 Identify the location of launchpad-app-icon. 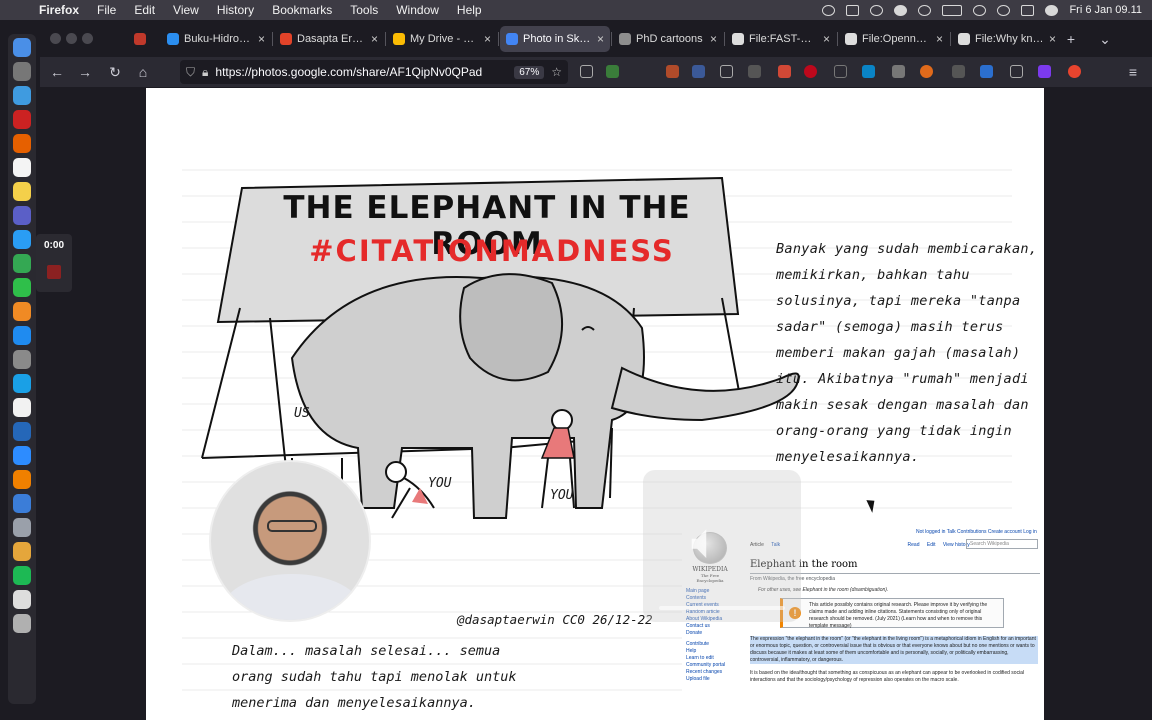
(22, 95).